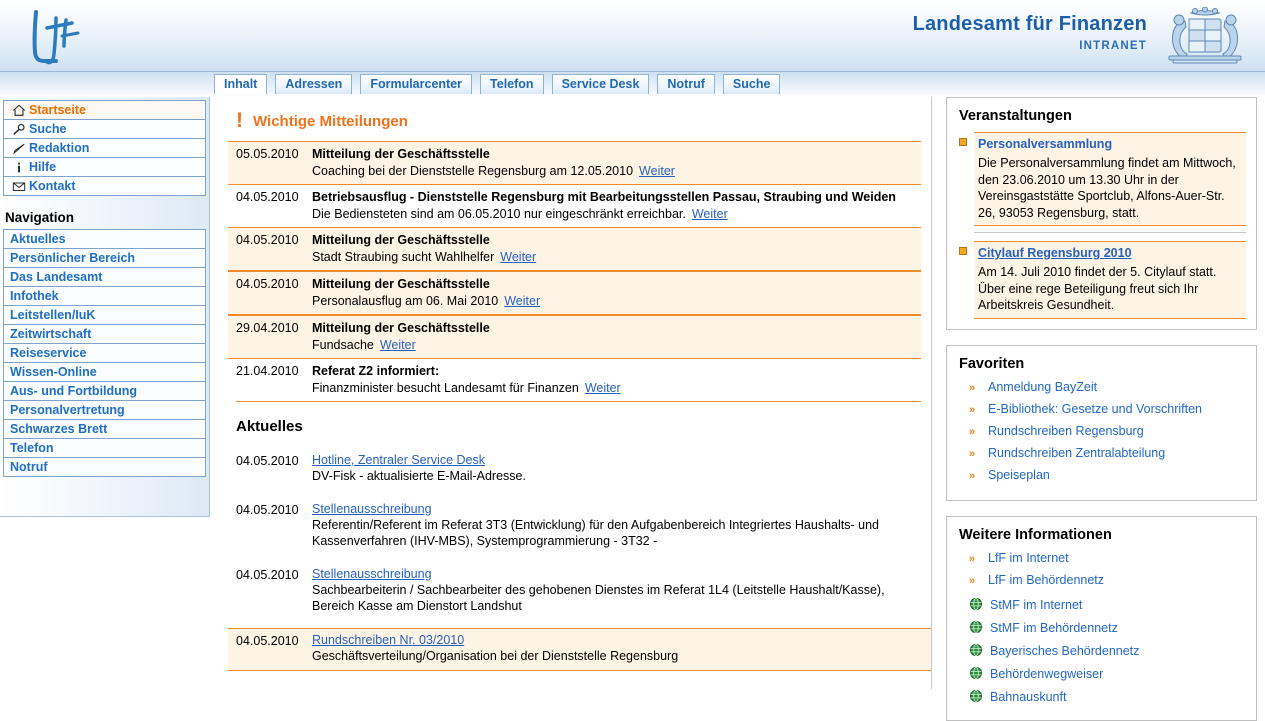  Describe the element at coordinates (972, 387) in the screenshot. I see `double-arrow-icon: »` at that location.